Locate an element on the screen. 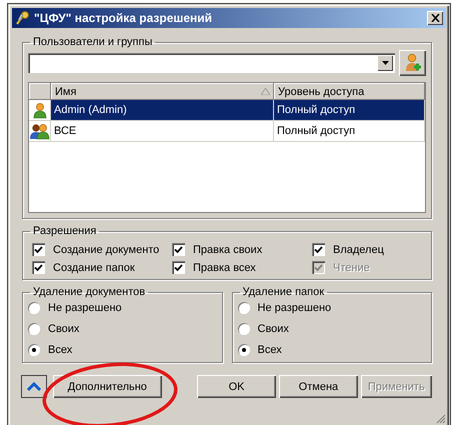 Image resolution: width=458 pixels, height=425 pixels. checkbox-label: Чтение is located at coordinates (351, 268).